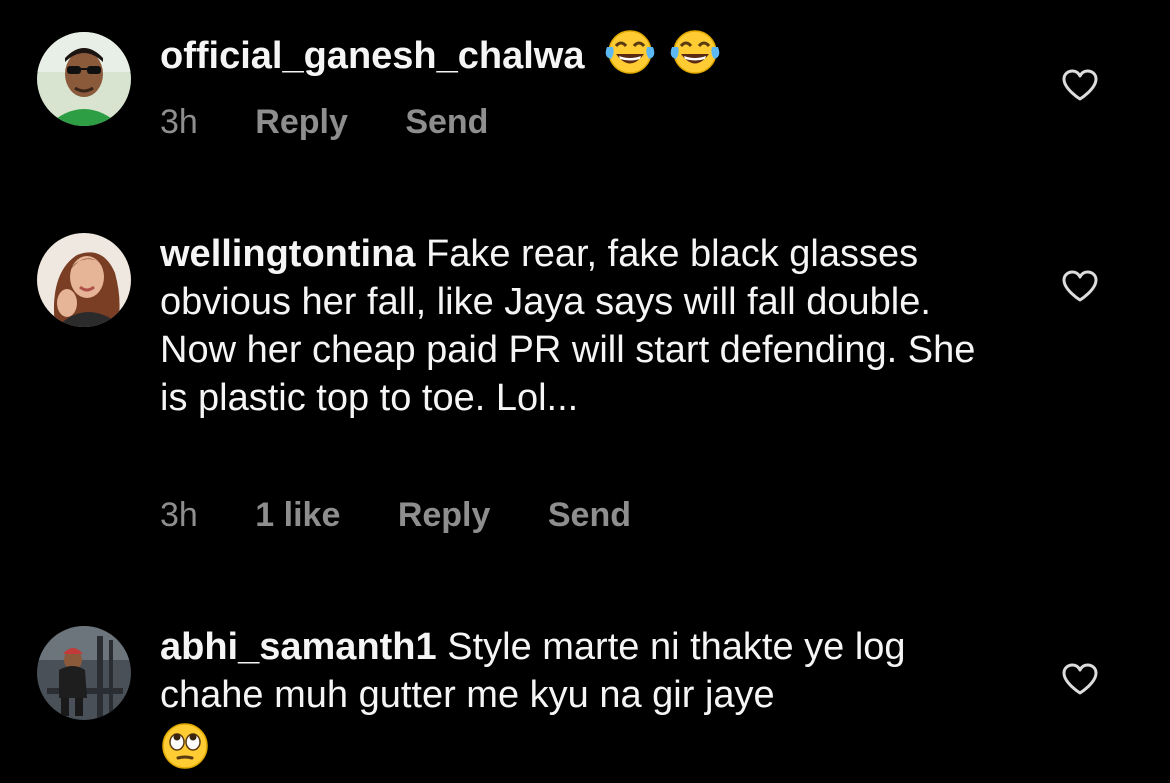 The width and height of the screenshot is (1170, 783). I want to click on likes-count: 1 like, so click(297, 515).